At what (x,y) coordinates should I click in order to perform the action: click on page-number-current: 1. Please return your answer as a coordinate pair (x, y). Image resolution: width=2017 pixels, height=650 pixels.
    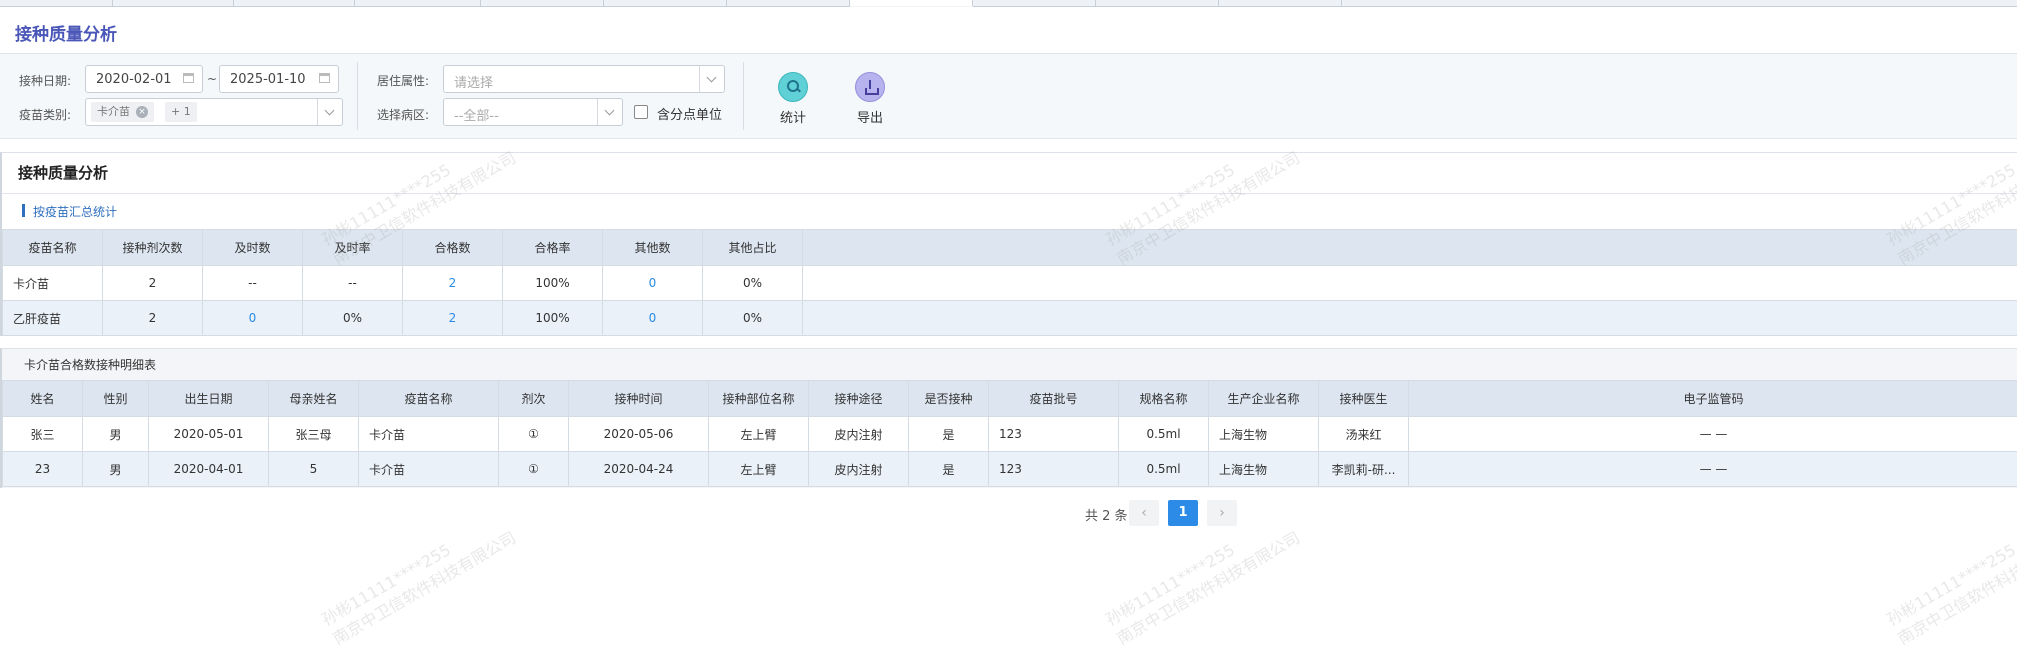
    Looking at the image, I should click on (1183, 513).